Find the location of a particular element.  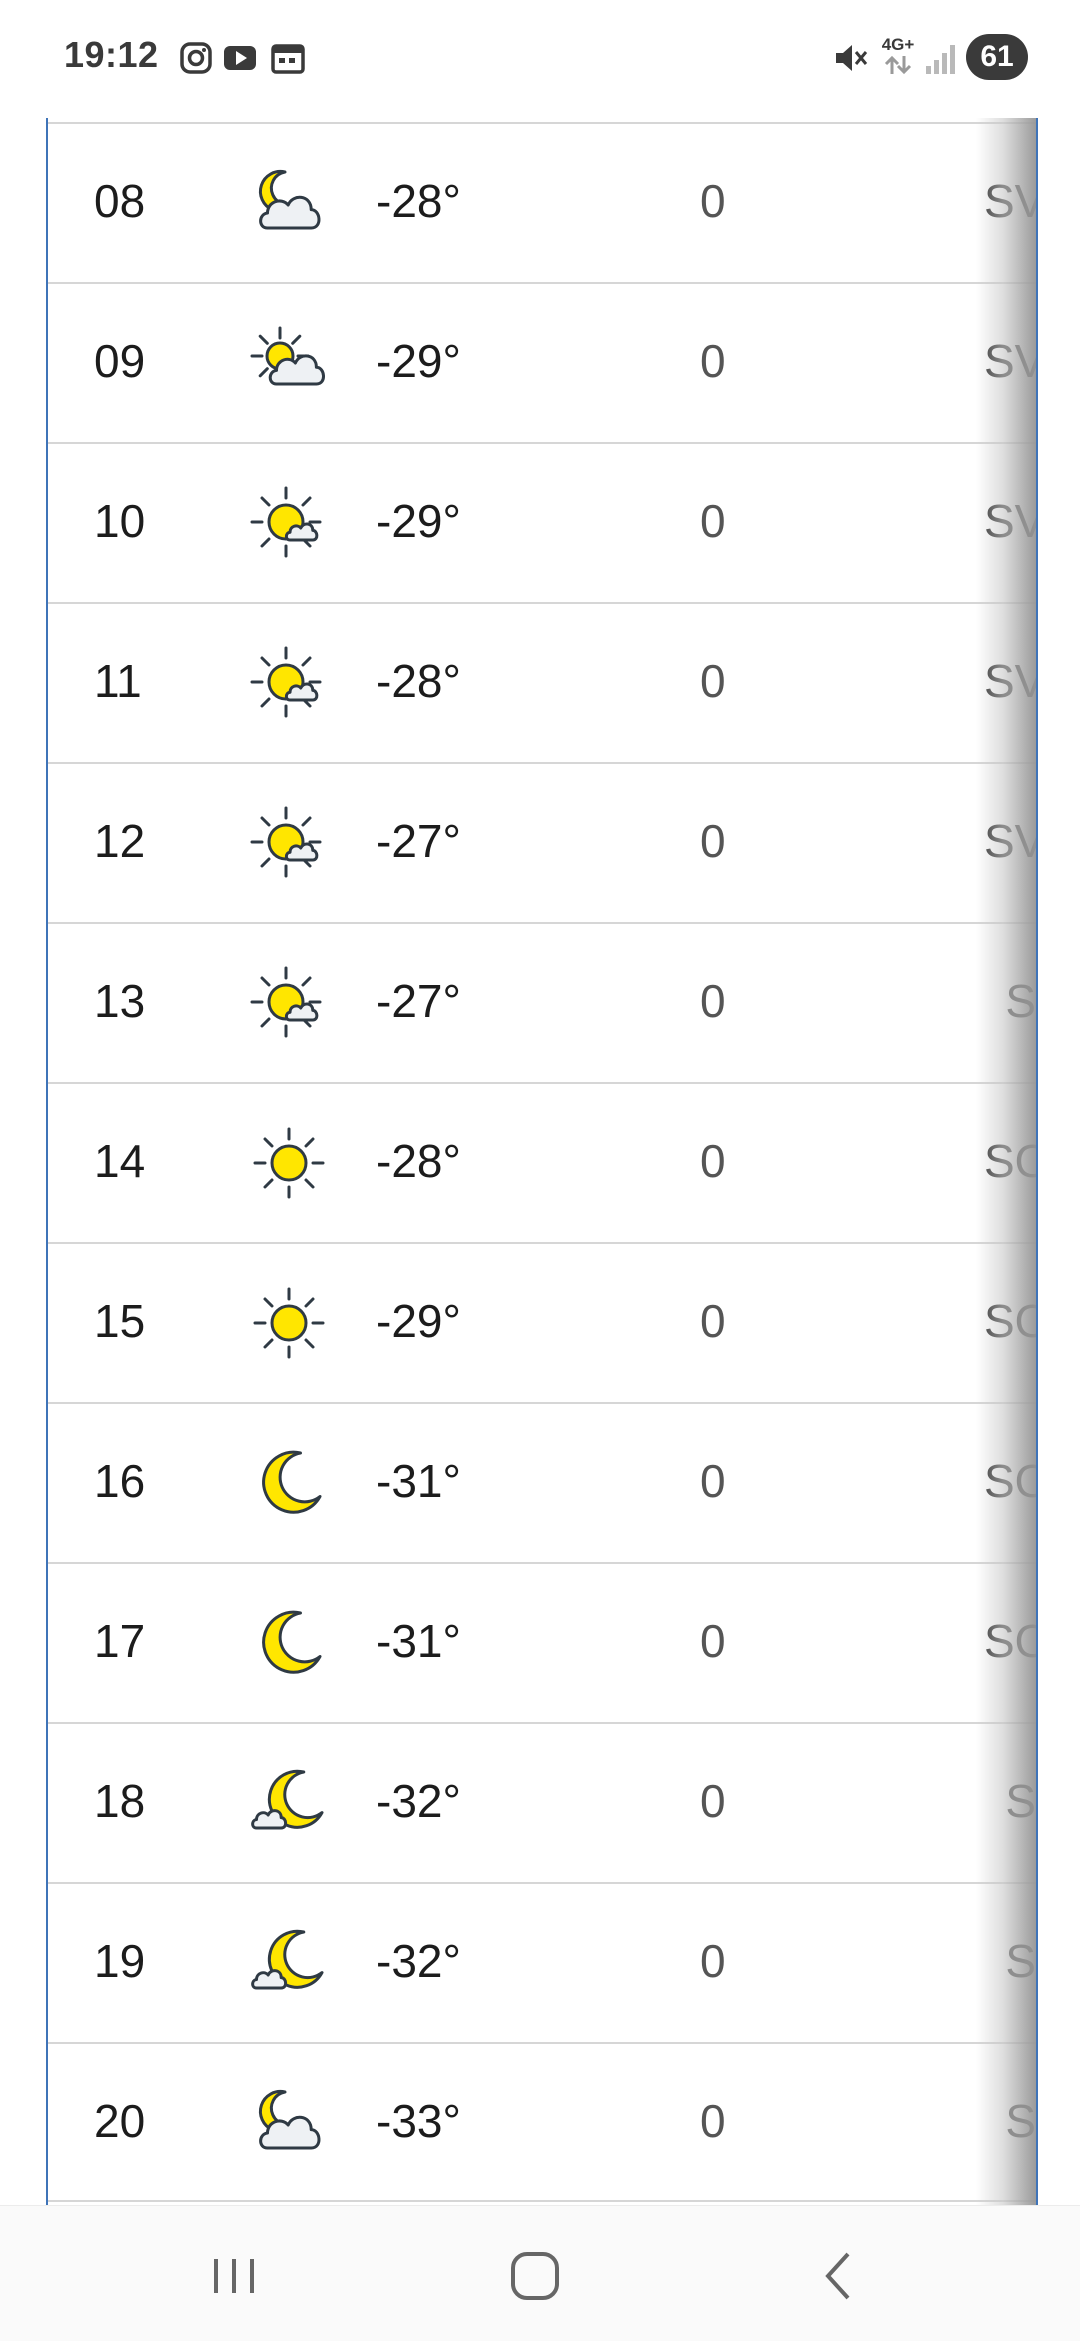

hour-label: 18 is located at coordinates (120, 1801).